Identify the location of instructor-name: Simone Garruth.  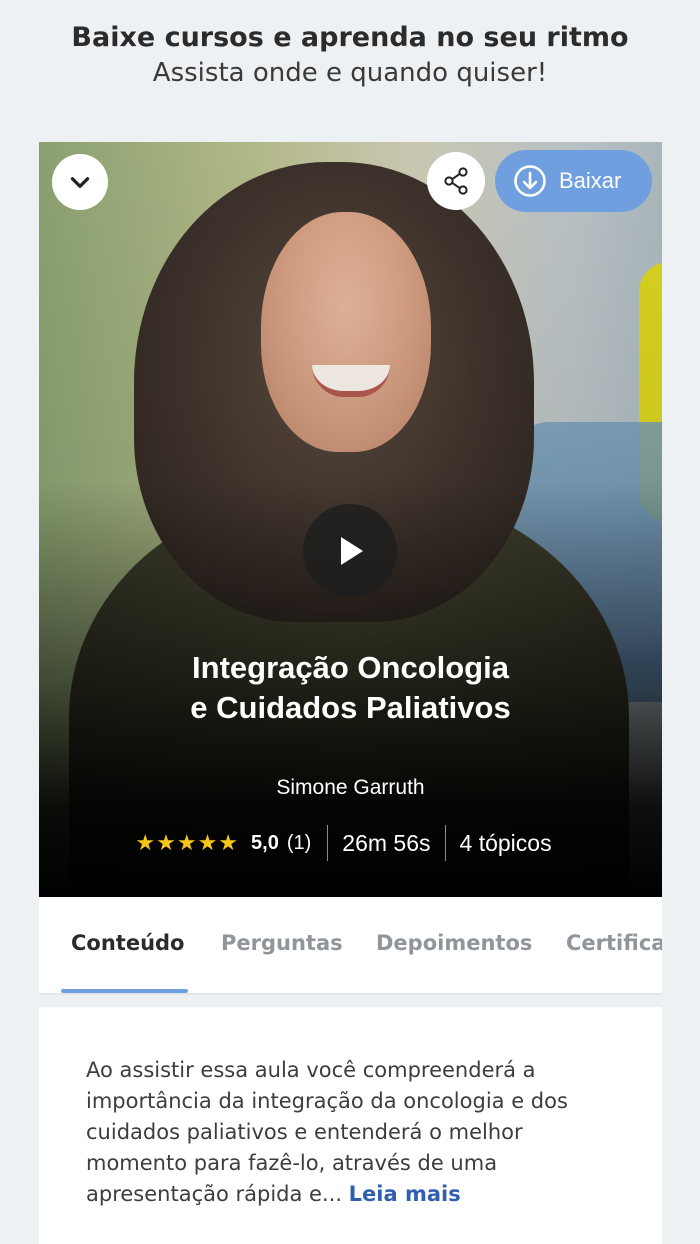
(350, 787).